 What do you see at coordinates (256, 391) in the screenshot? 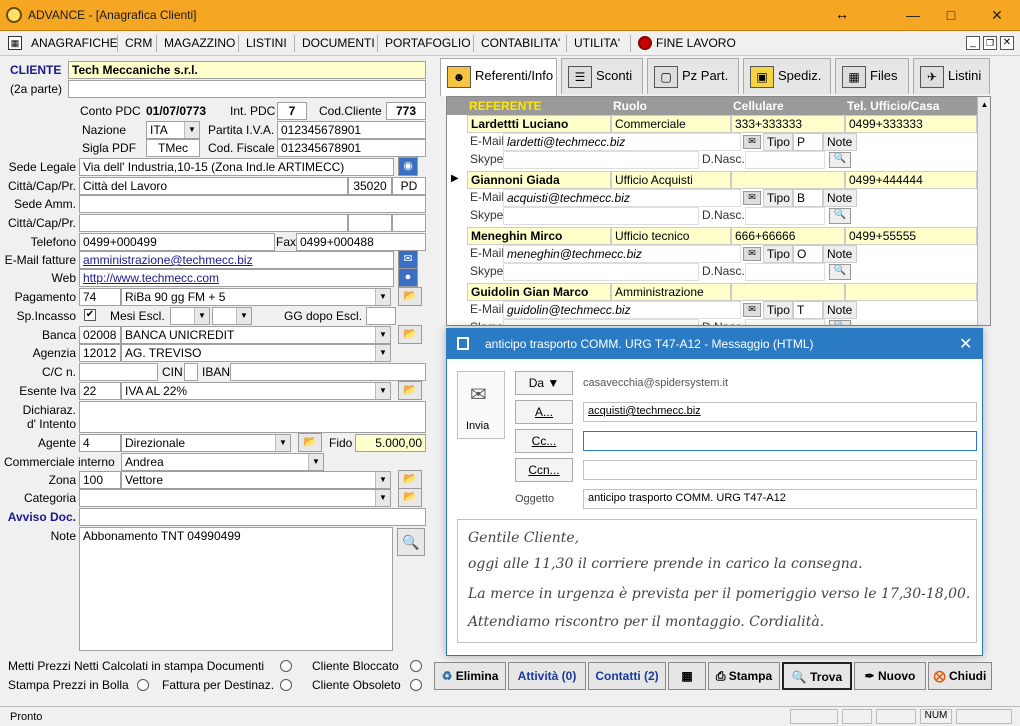
I see `esente-iva-select: IVA AL 22% ▼` at bounding box center [256, 391].